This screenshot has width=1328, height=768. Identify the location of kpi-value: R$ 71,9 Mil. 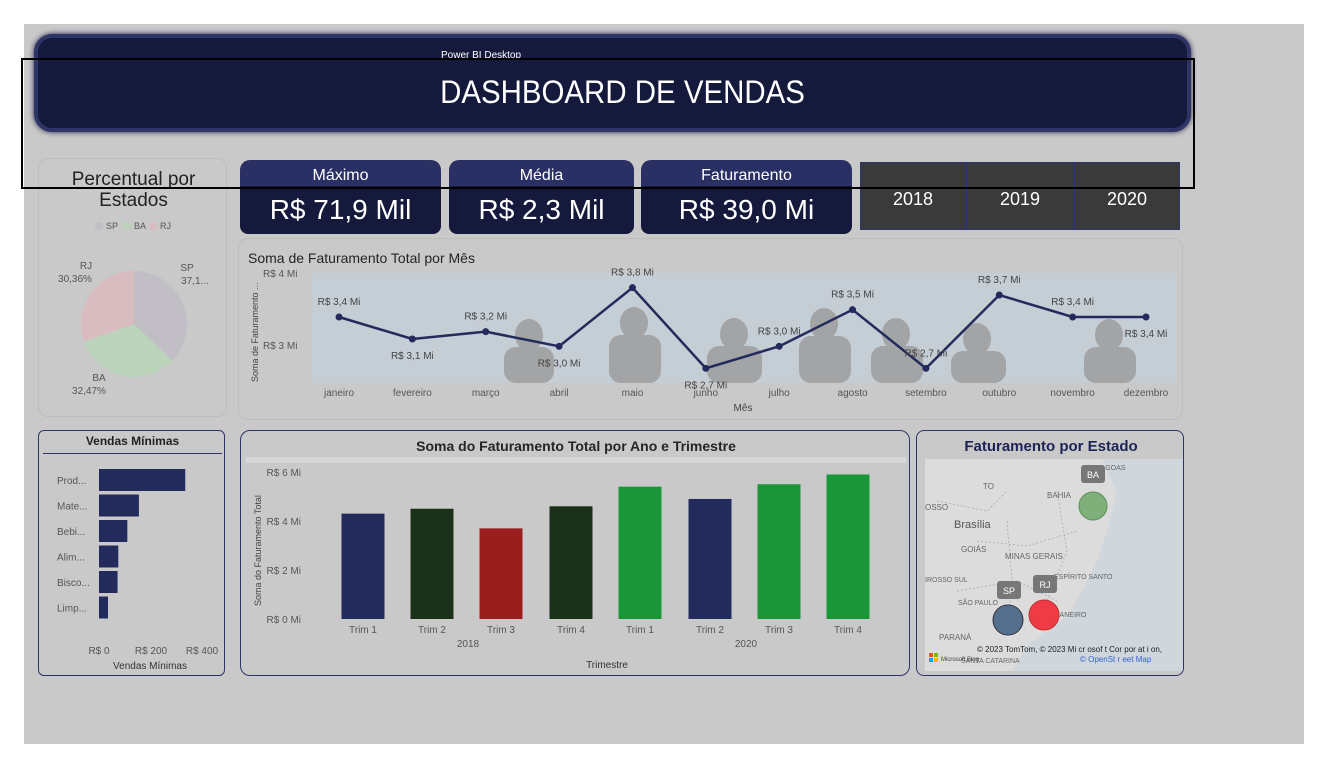
(340, 210).